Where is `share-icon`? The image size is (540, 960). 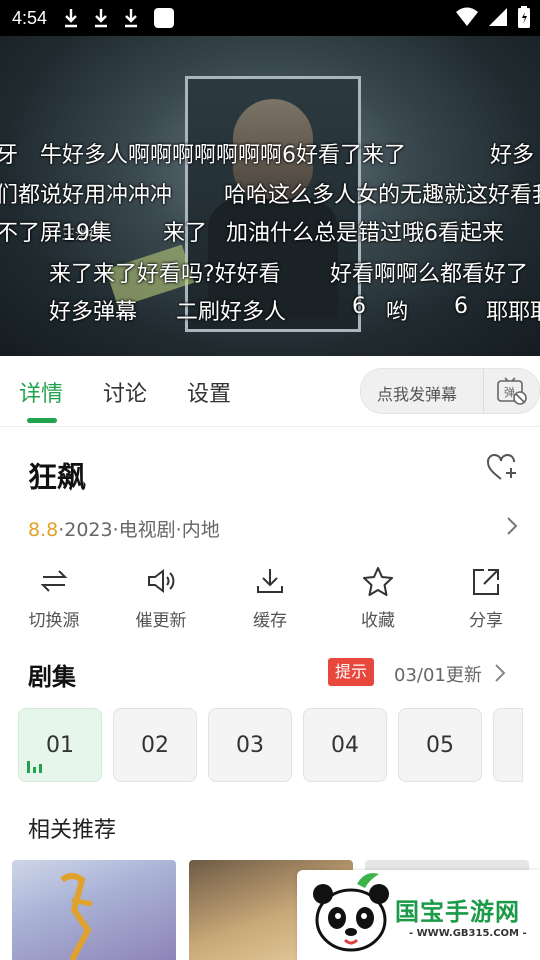
share-icon is located at coordinates (486, 582).